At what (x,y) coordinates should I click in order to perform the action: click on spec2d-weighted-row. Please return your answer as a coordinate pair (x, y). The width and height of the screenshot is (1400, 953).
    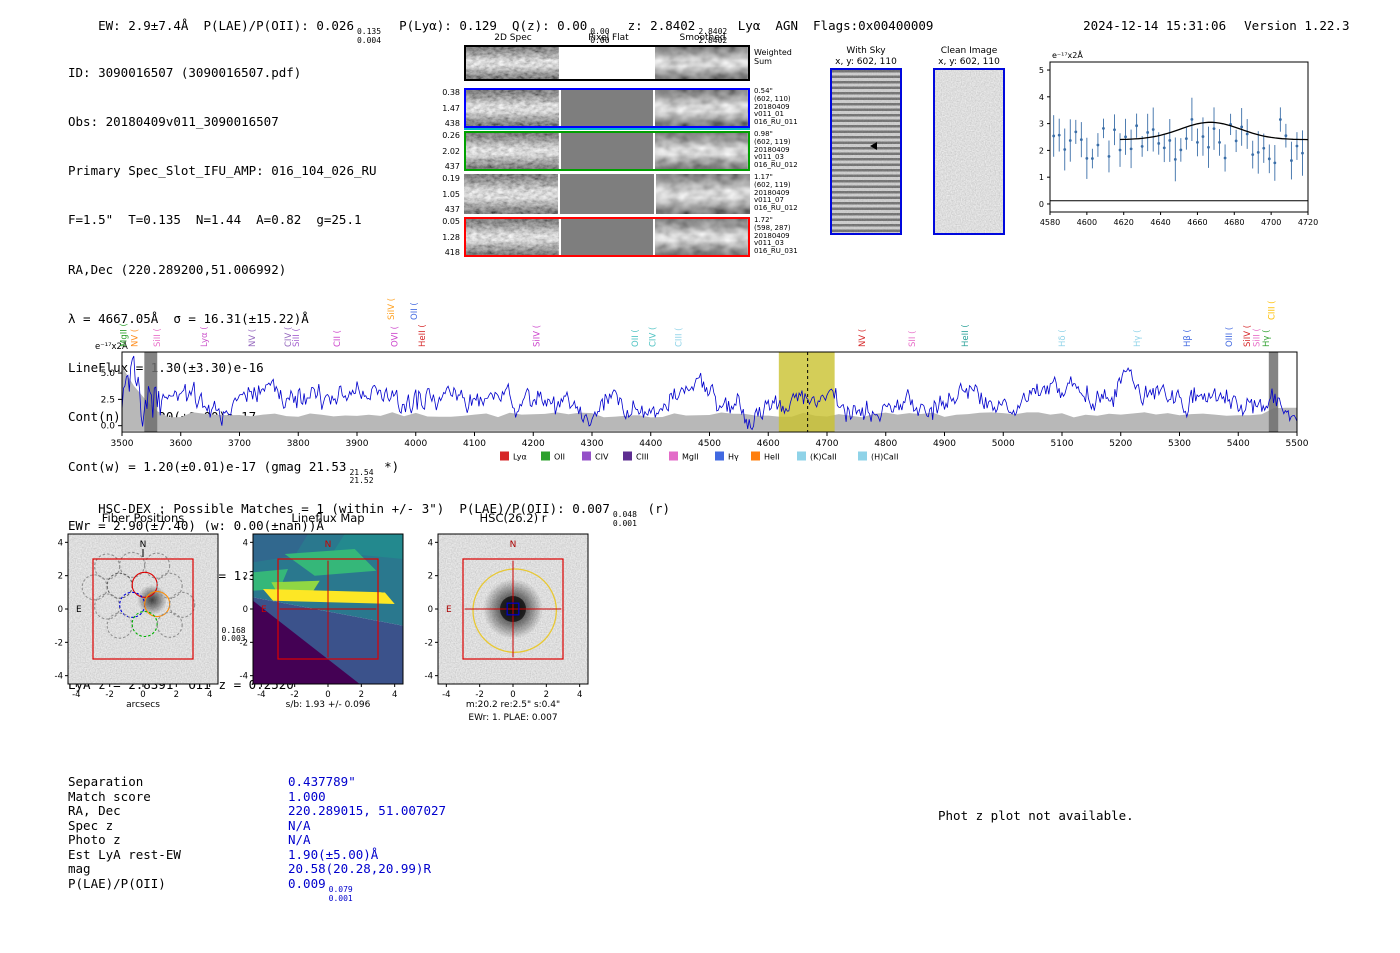
    Looking at the image, I should click on (607, 63).